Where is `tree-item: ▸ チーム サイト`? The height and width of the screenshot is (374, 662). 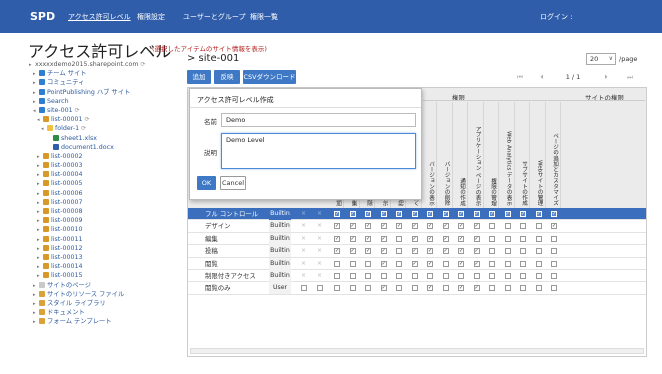
tree-item: ▸ チーム サイト is located at coordinates (104, 73).